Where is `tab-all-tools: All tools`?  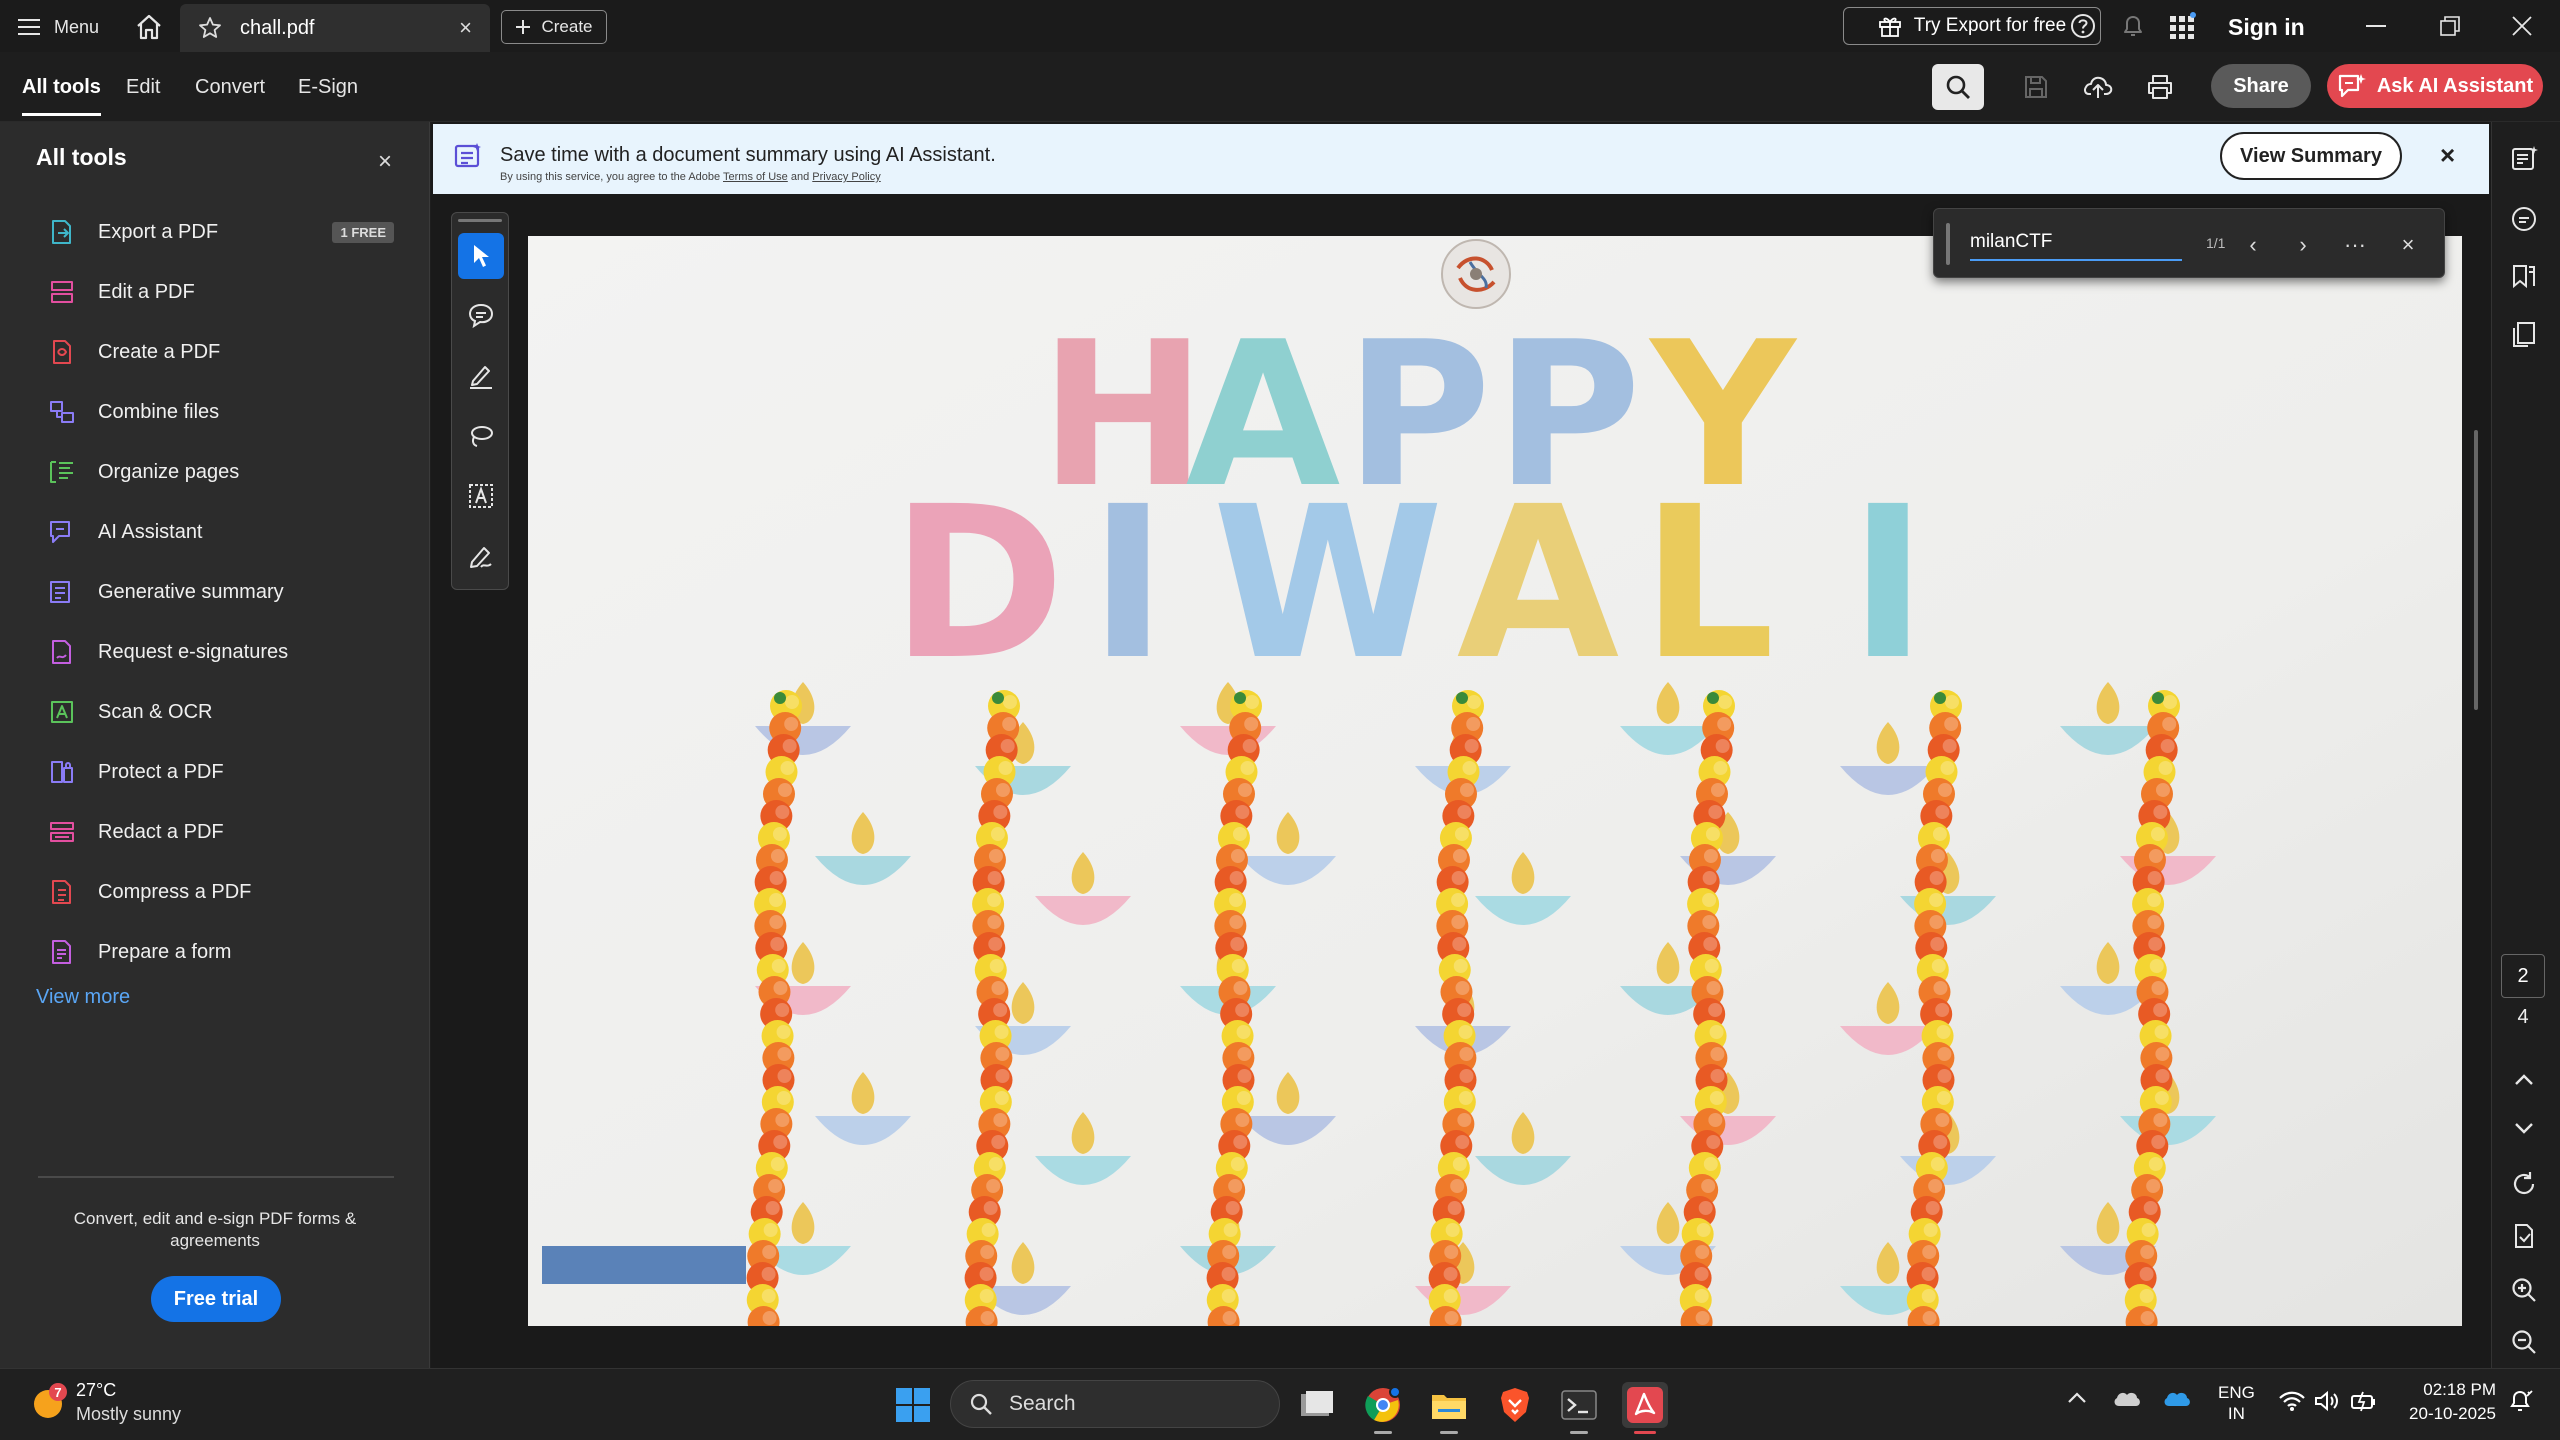
tab-all-tools: All tools is located at coordinates (61, 93).